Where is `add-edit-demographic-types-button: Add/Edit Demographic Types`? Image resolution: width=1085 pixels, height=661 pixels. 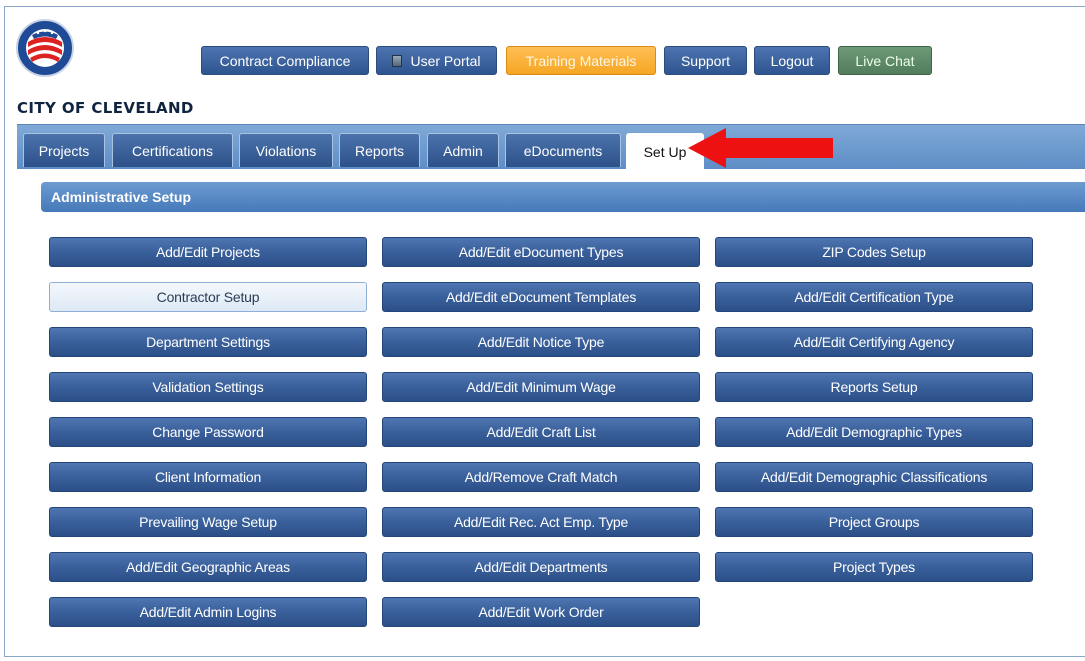 add-edit-demographic-types-button: Add/Edit Demographic Types is located at coordinates (874, 432).